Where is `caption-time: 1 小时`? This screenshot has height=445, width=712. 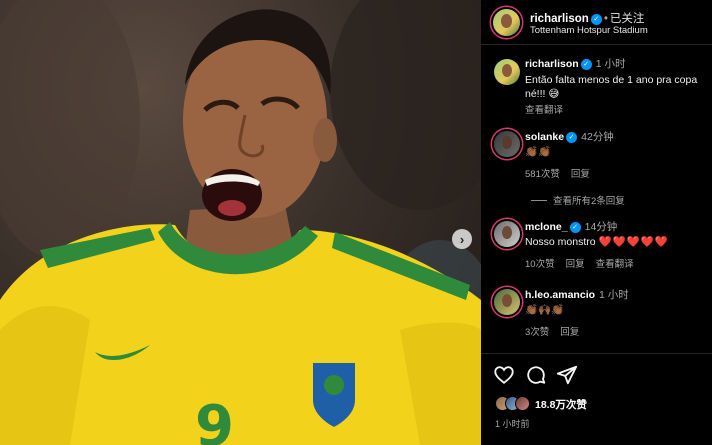
caption-time: 1 小时 is located at coordinates (610, 64).